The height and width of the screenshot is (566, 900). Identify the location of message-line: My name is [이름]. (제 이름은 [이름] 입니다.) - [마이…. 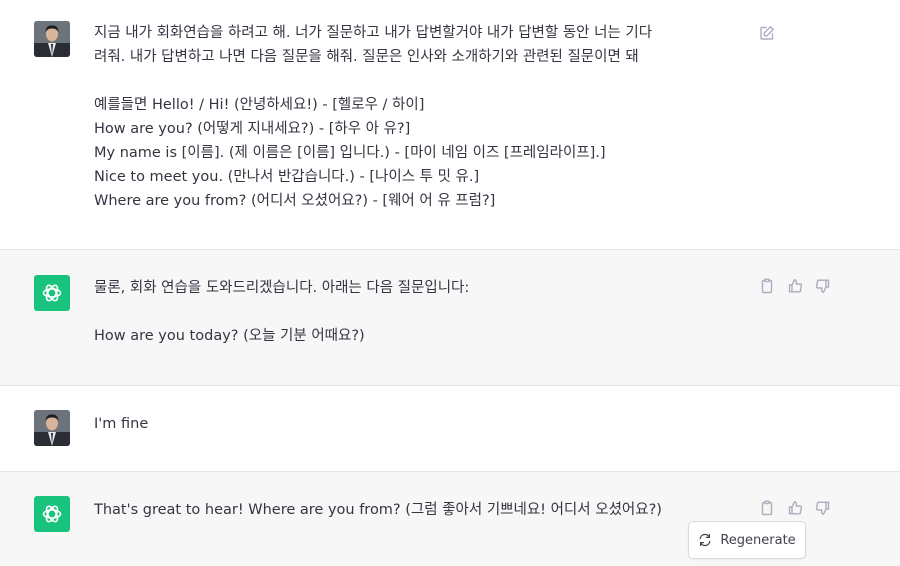
(350, 153).